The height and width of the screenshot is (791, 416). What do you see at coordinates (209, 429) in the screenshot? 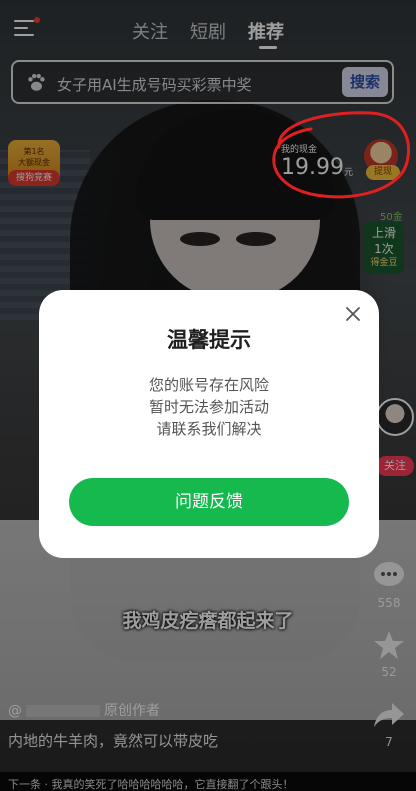
I see `dialog-message-line: 请联系我们解决` at bounding box center [209, 429].